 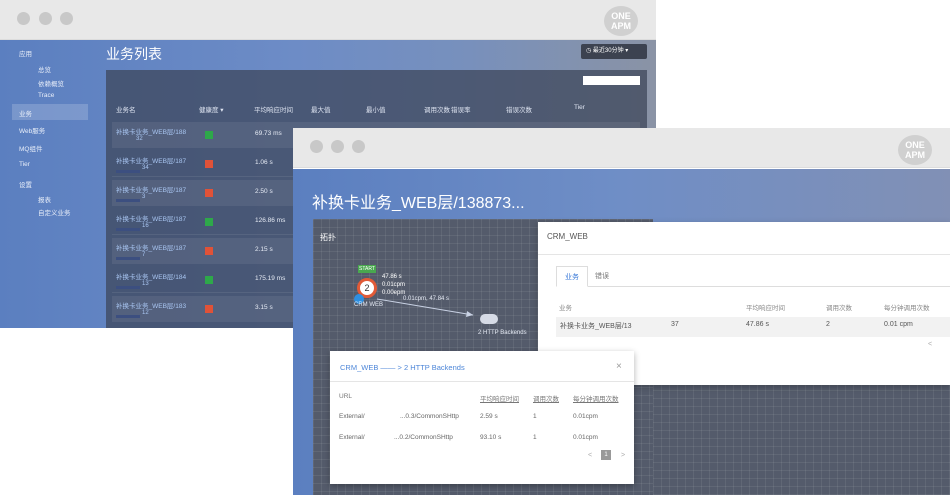 What do you see at coordinates (145, 313) in the screenshot?
I see `service-link-sub: 12` at bounding box center [145, 313].